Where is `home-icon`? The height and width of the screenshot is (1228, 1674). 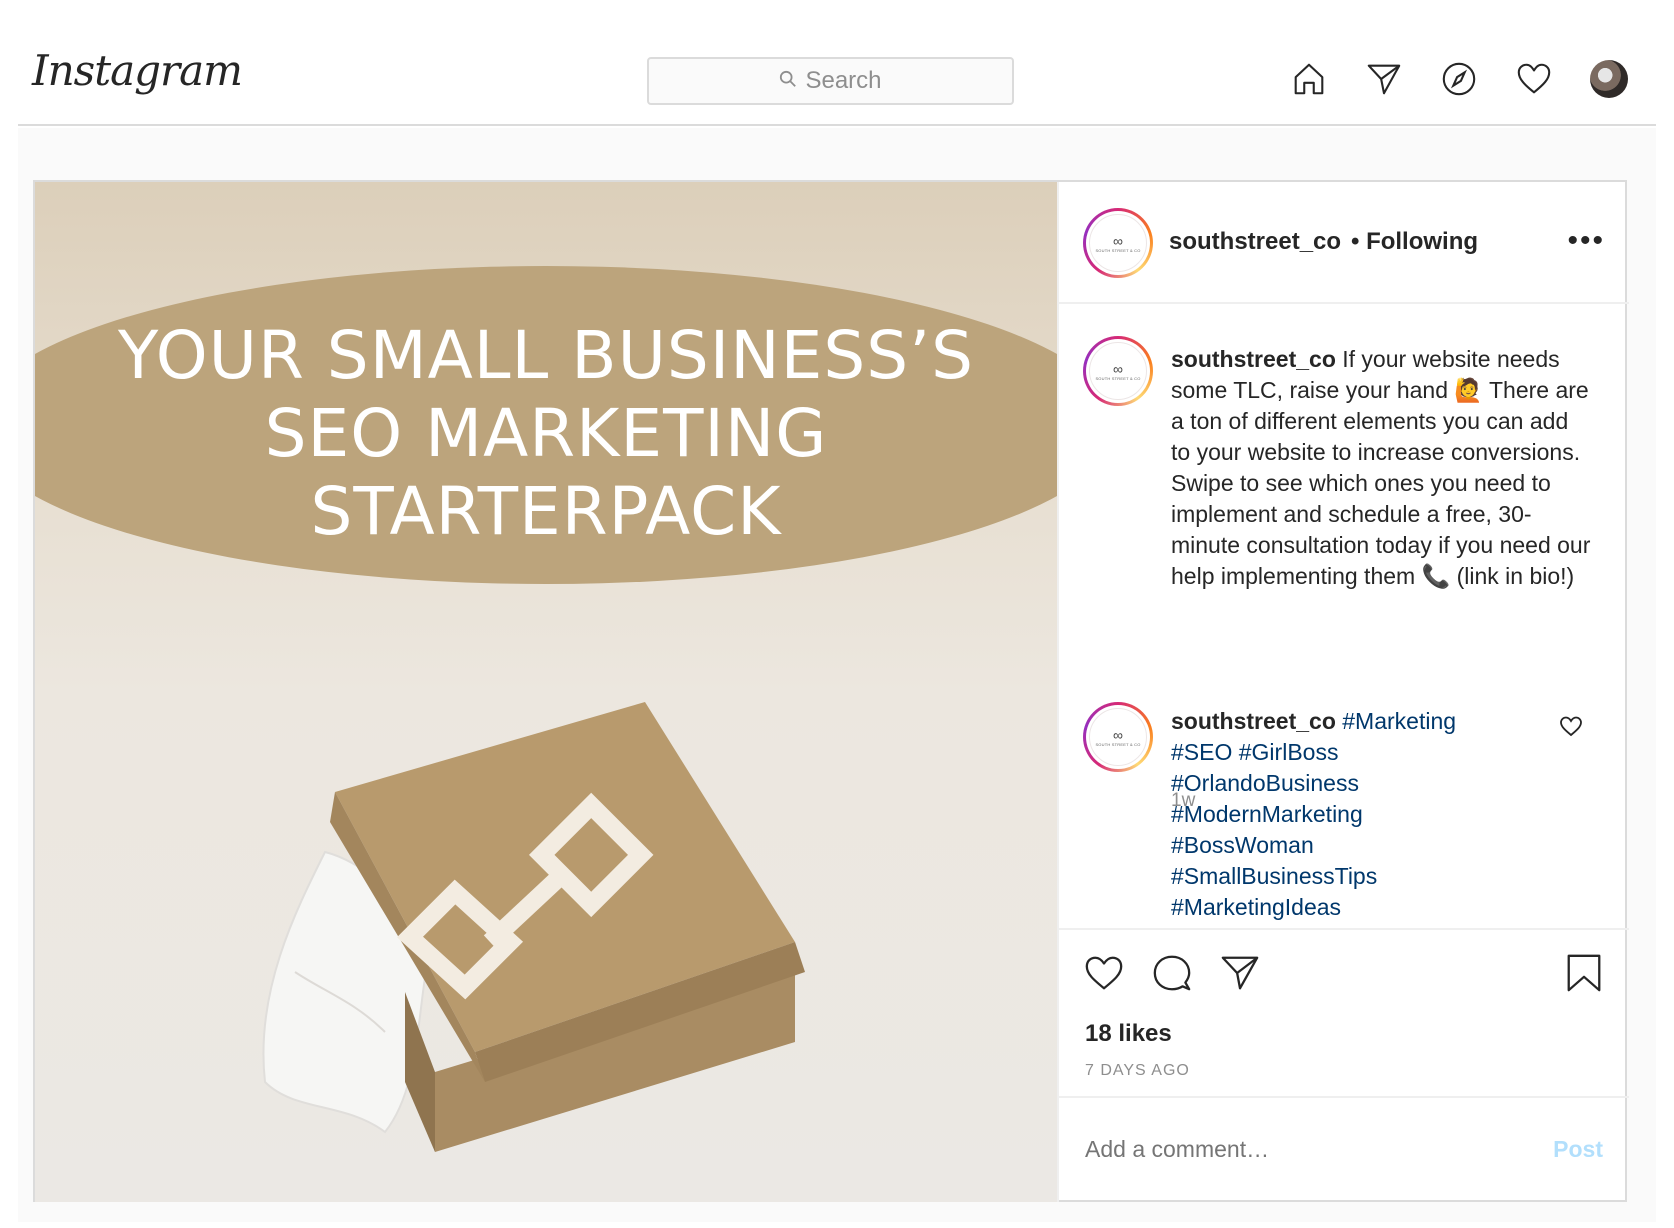 home-icon is located at coordinates (1309, 79).